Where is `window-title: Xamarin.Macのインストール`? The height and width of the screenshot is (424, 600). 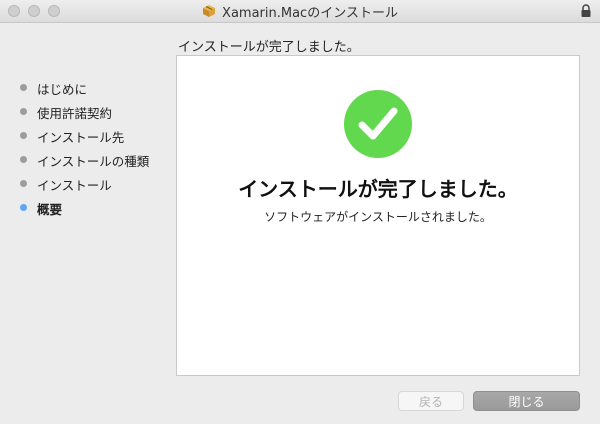 window-title: Xamarin.Macのインストール is located at coordinates (310, 13).